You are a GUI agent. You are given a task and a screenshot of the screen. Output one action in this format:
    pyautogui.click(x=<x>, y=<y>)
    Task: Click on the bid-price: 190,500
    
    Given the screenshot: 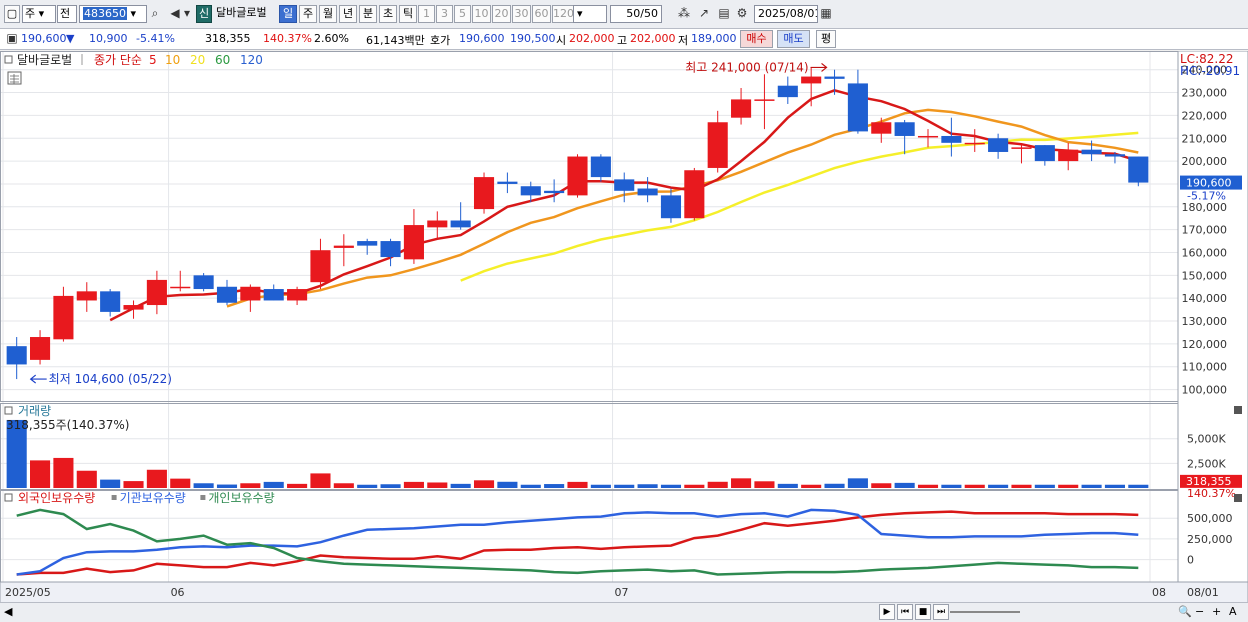 What is the action you would take?
    pyautogui.click(x=533, y=38)
    